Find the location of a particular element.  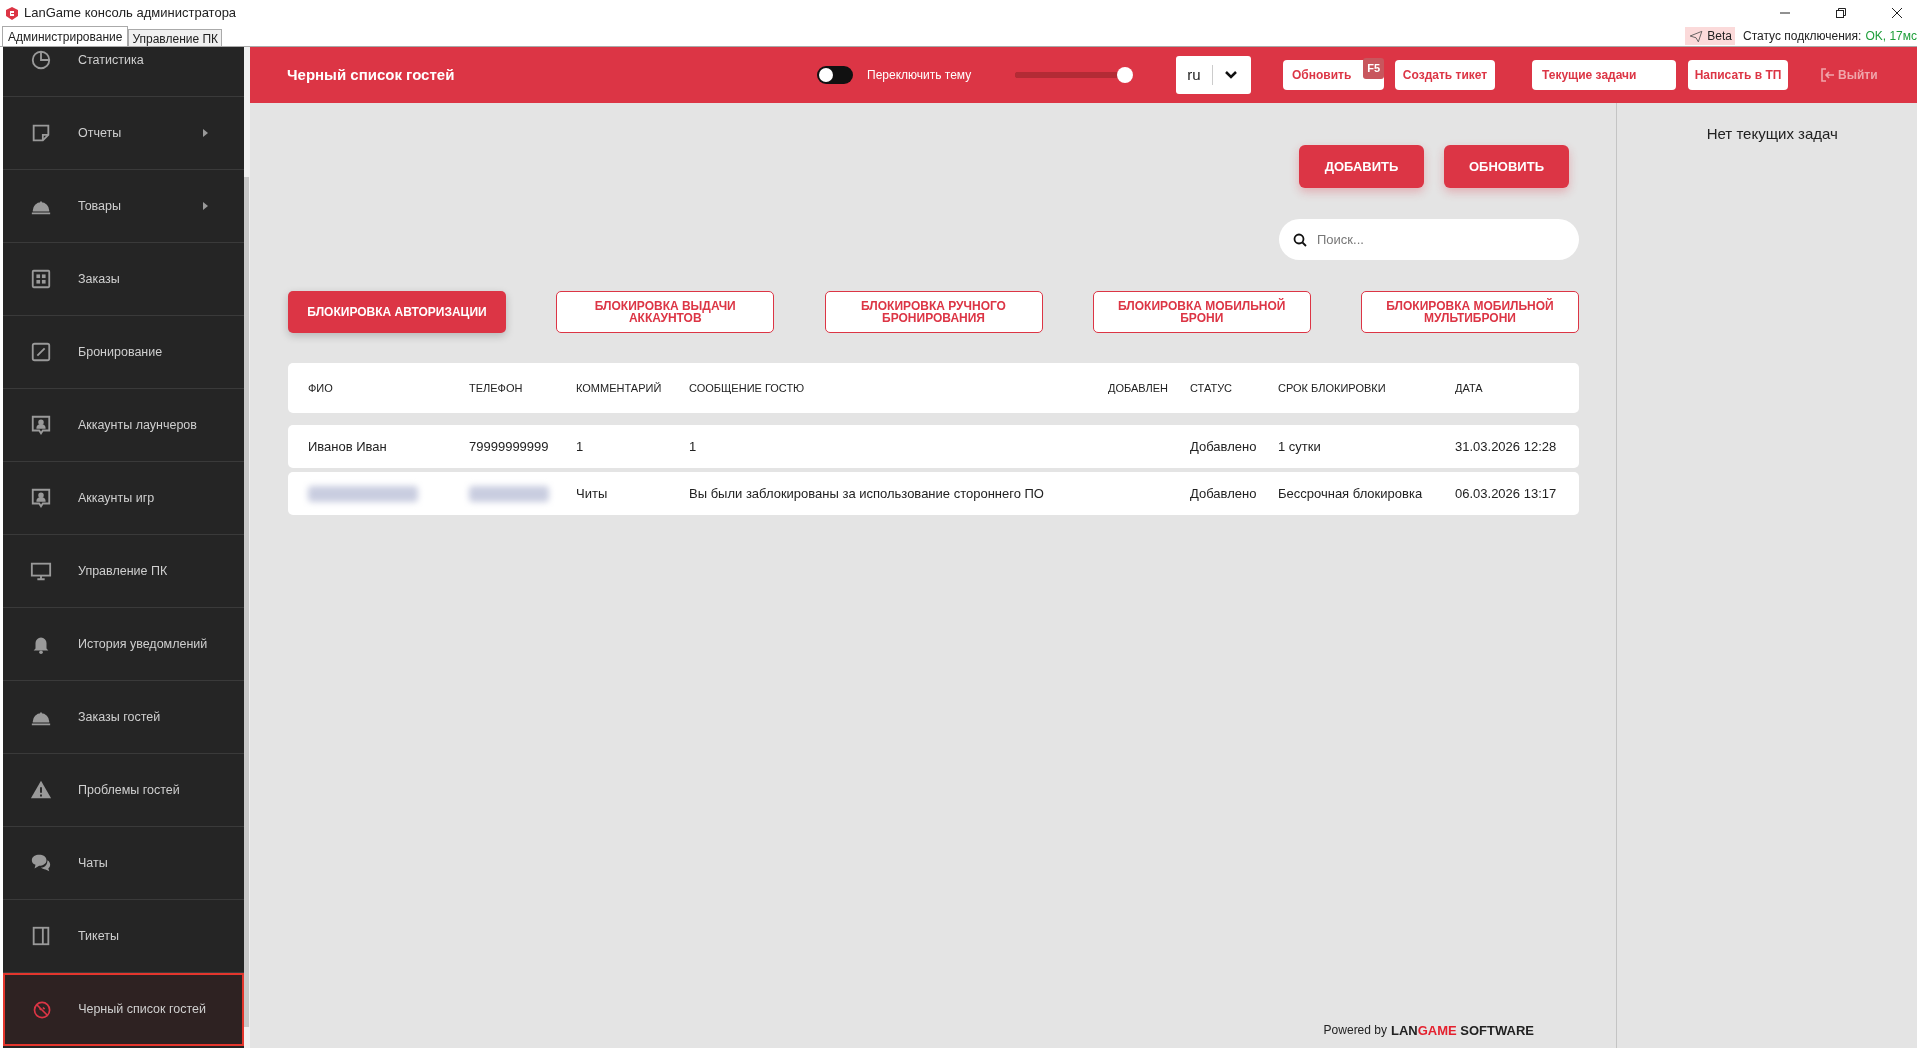

connection-status-label: Статус подключения: is located at coordinates (1802, 36).